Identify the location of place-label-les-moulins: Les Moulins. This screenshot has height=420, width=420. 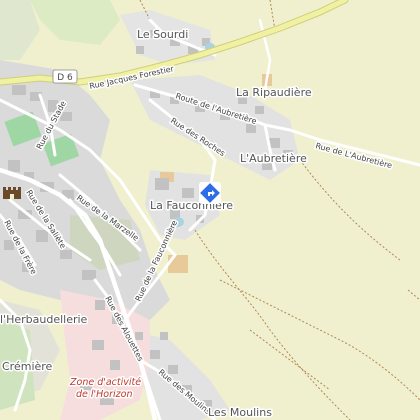
(240, 412).